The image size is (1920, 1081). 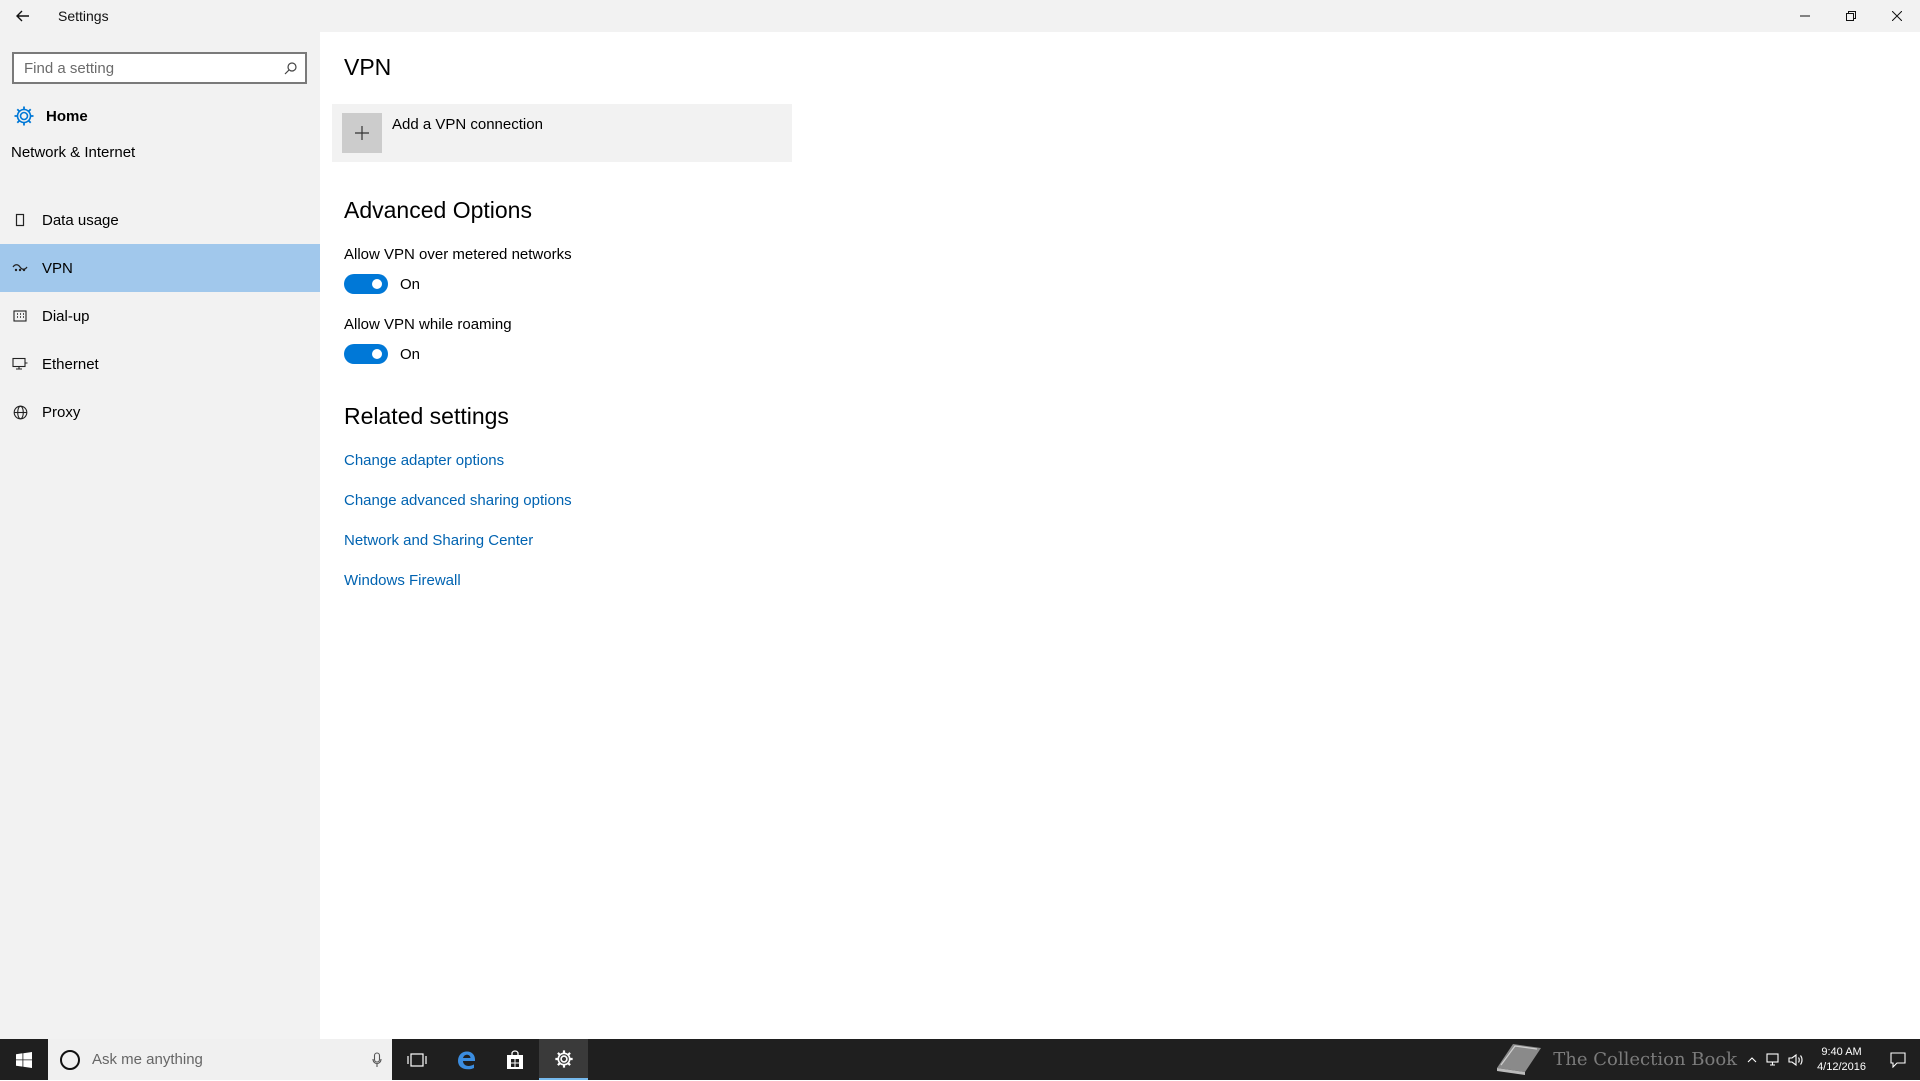 What do you see at coordinates (1774, 1059) in the screenshot?
I see `network-icon` at bounding box center [1774, 1059].